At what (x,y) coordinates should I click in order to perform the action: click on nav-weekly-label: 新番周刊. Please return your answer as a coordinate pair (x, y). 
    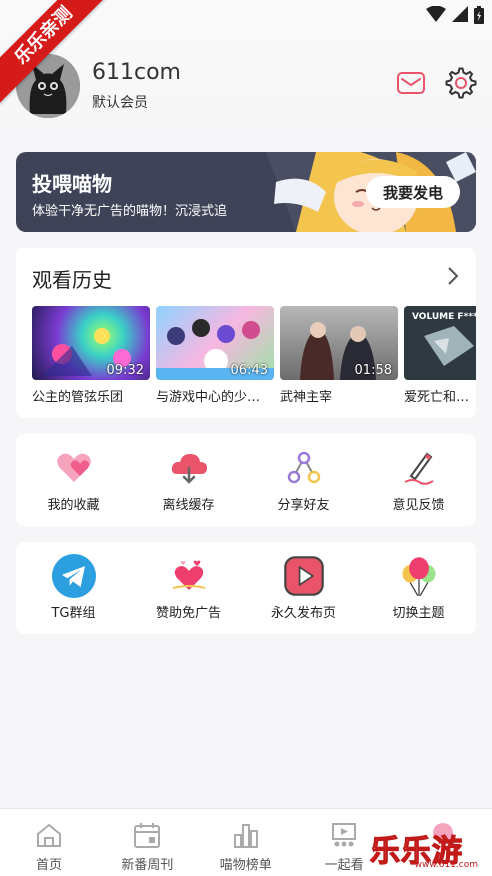
    Looking at the image, I should click on (147, 865).